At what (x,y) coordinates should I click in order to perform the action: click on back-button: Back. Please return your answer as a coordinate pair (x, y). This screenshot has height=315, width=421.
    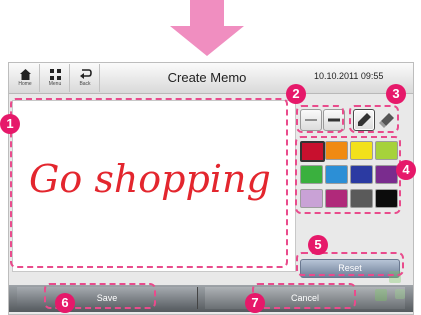
    Looking at the image, I should click on (85, 78).